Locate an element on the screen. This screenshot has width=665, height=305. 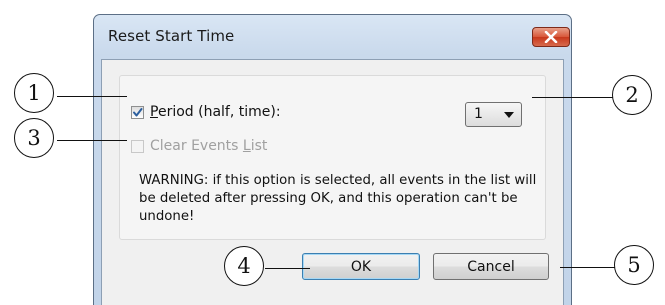
period-checkbox is located at coordinates (137, 112).